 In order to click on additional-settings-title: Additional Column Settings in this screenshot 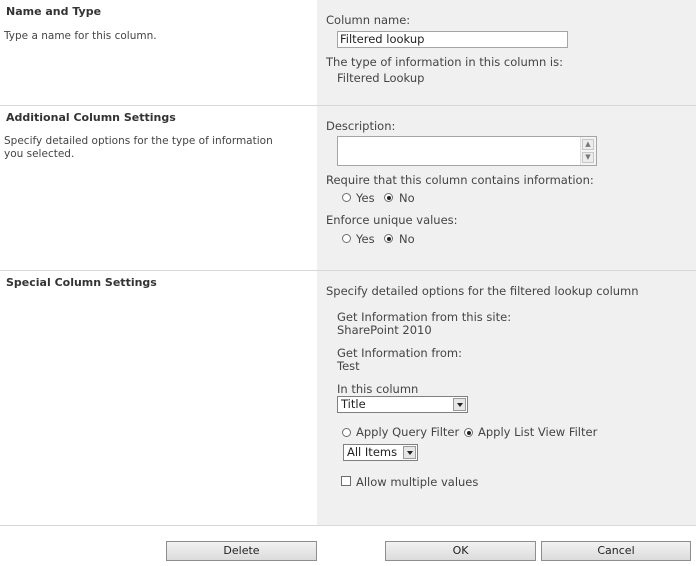, I will do `click(91, 117)`.